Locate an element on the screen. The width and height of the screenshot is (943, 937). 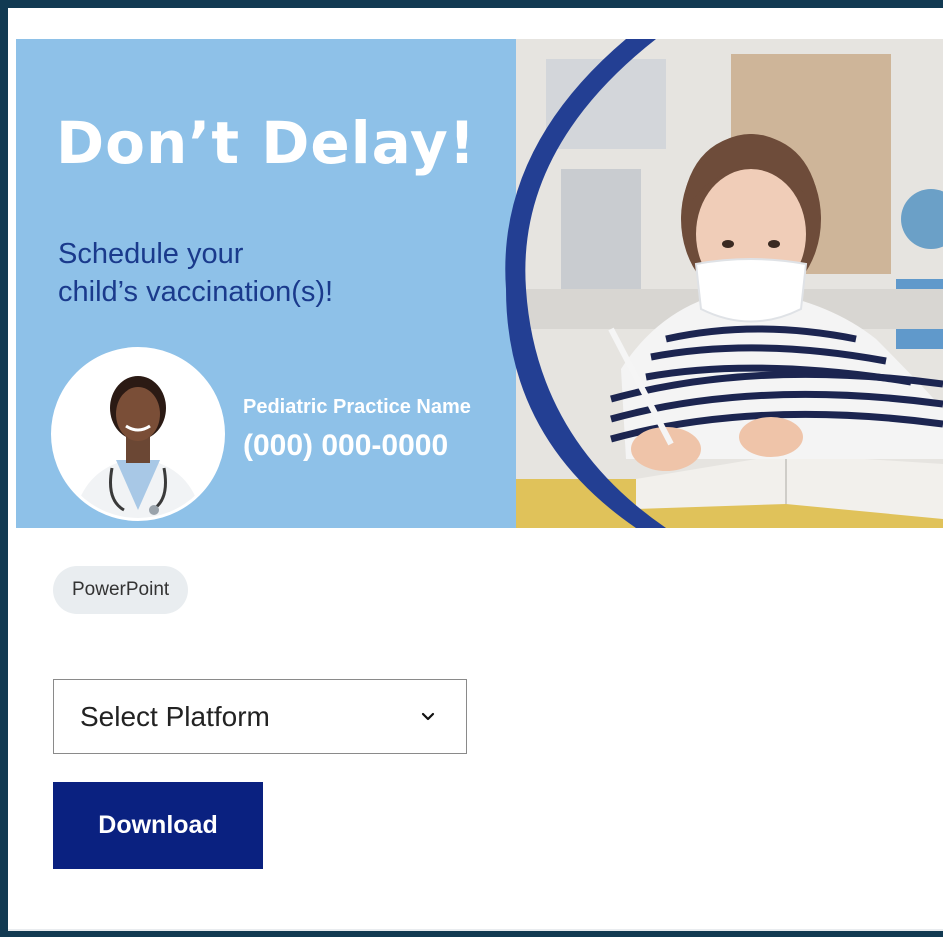
chevron-down-icon is located at coordinates (428, 716).